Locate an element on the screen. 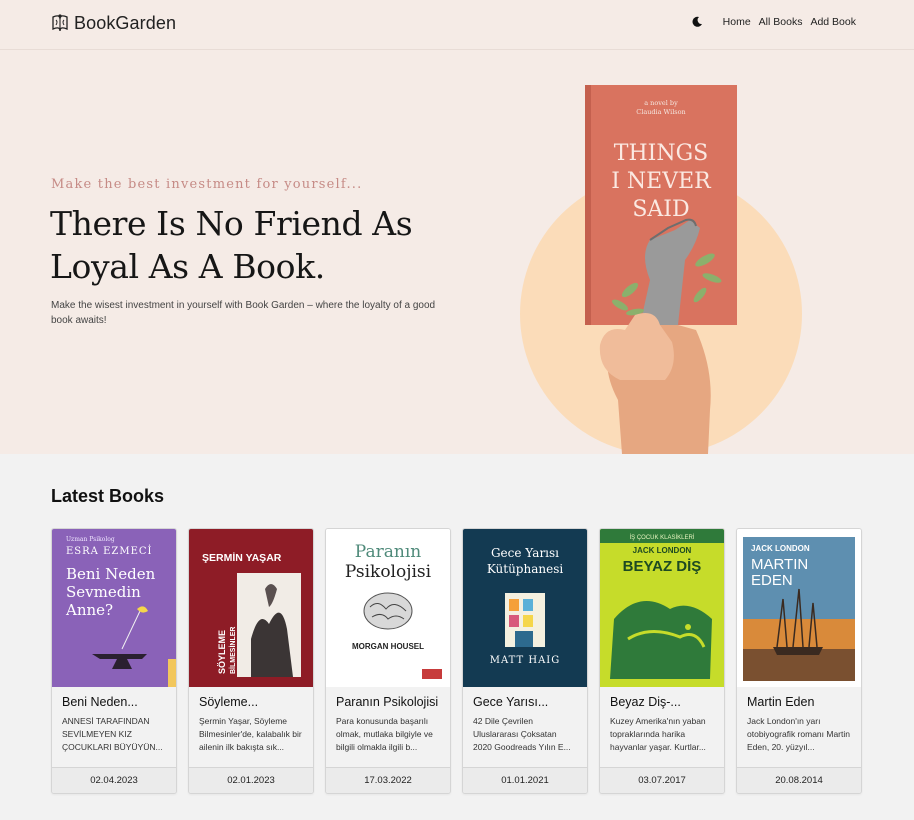  book-date: 01.01.2021 is located at coordinates (525, 780).